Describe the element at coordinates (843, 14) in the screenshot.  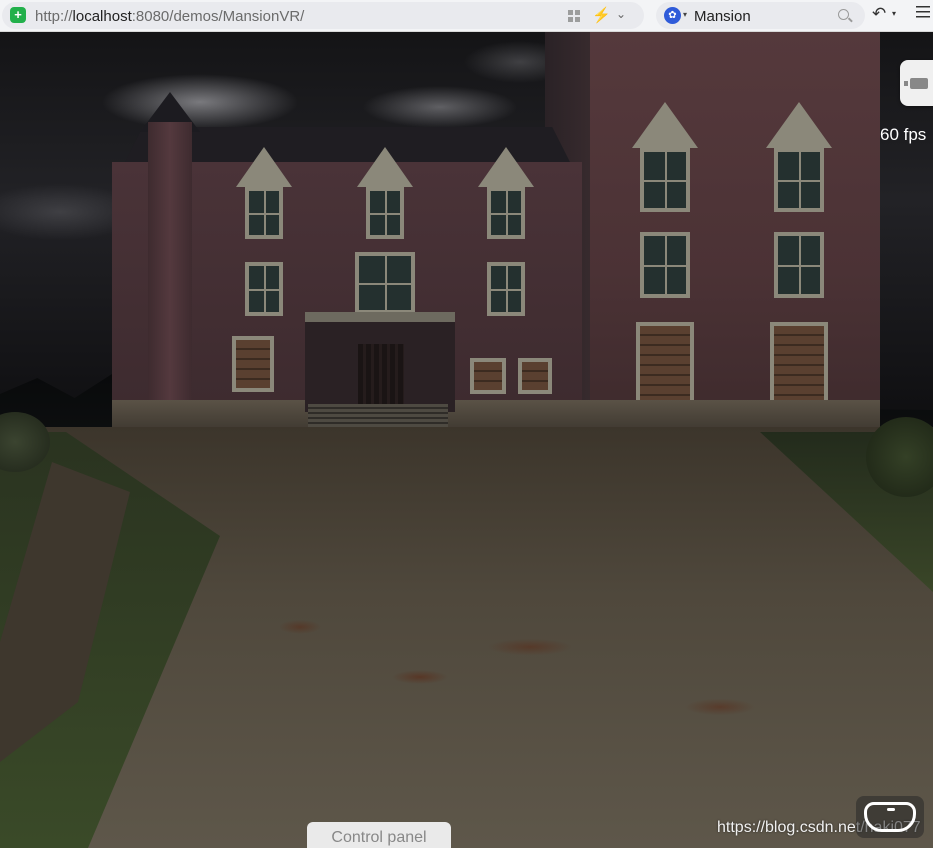
I see `search-icon` at that location.